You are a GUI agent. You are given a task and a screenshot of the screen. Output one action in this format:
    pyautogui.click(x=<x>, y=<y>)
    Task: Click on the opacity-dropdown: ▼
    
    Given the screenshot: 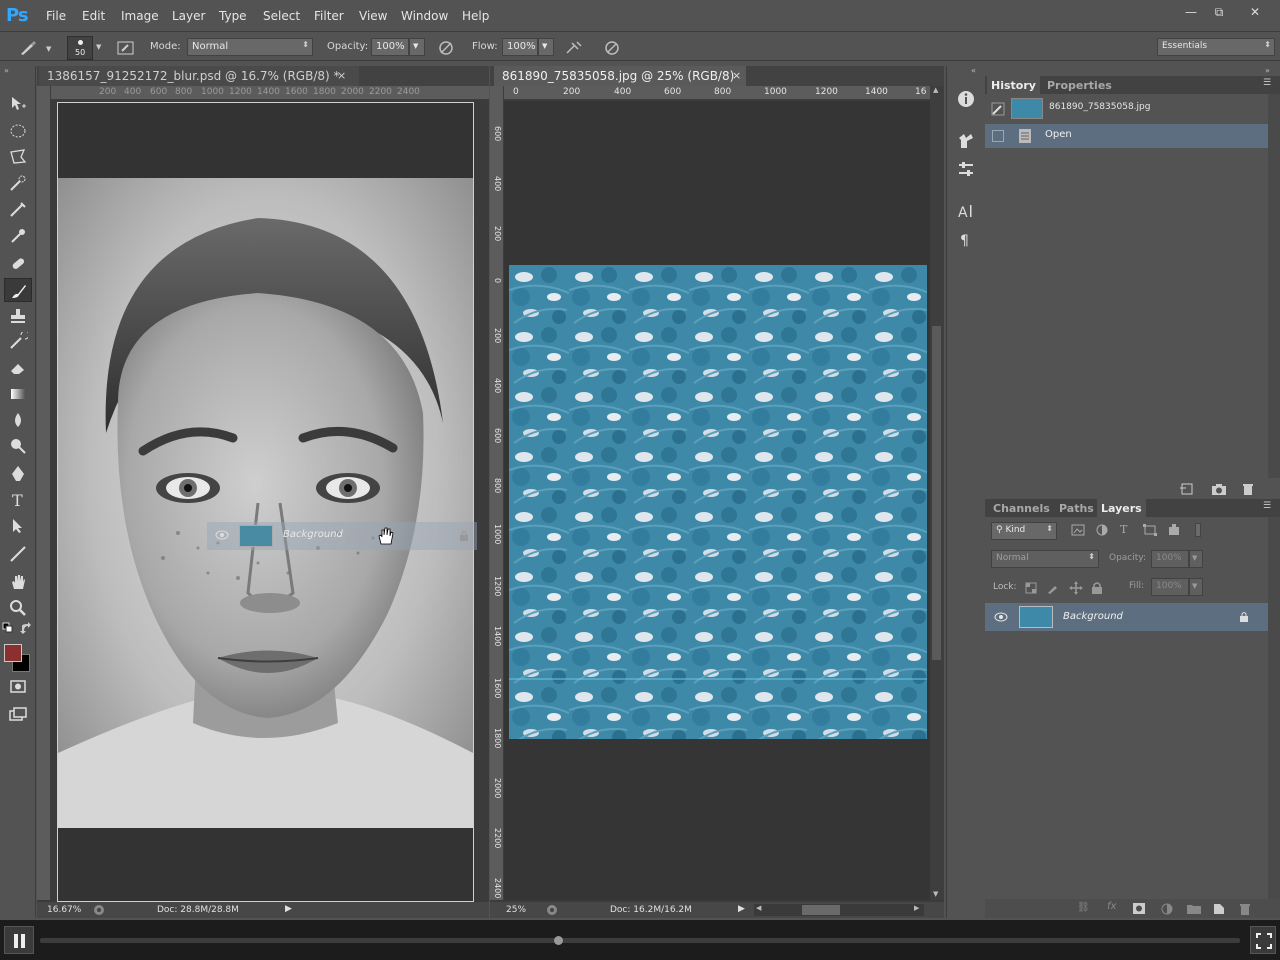 What is the action you would take?
    pyautogui.click(x=417, y=47)
    